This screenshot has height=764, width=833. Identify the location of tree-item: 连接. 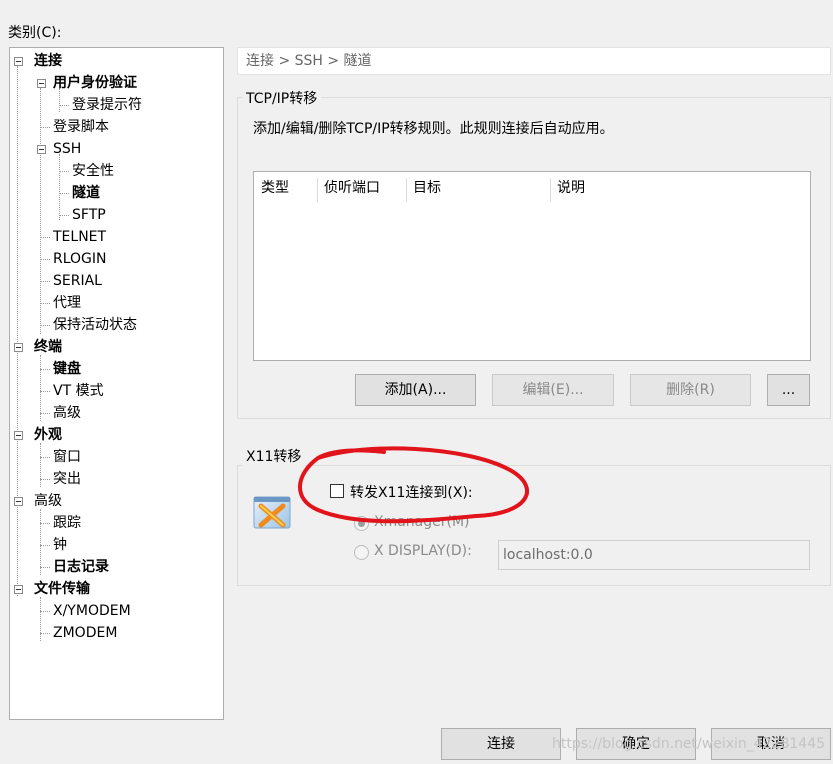
(48, 61).